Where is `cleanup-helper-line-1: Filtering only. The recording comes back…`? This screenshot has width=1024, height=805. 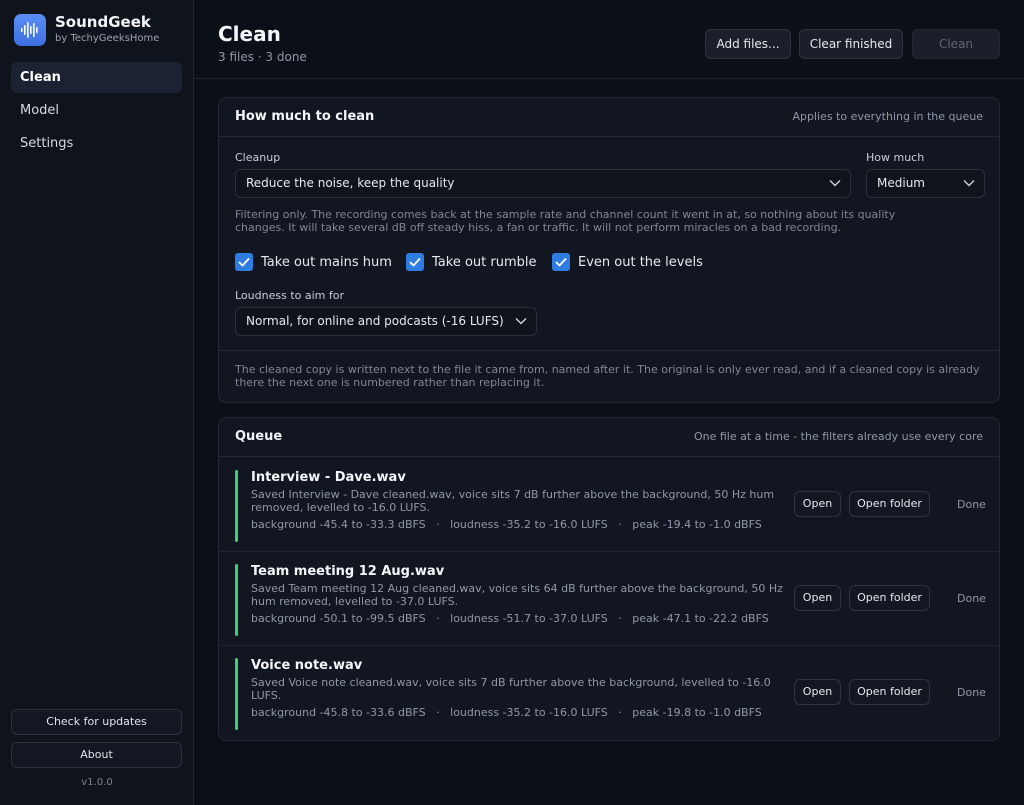 cleanup-helper-line-1: Filtering only. The recording comes back… is located at coordinates (565, 214).